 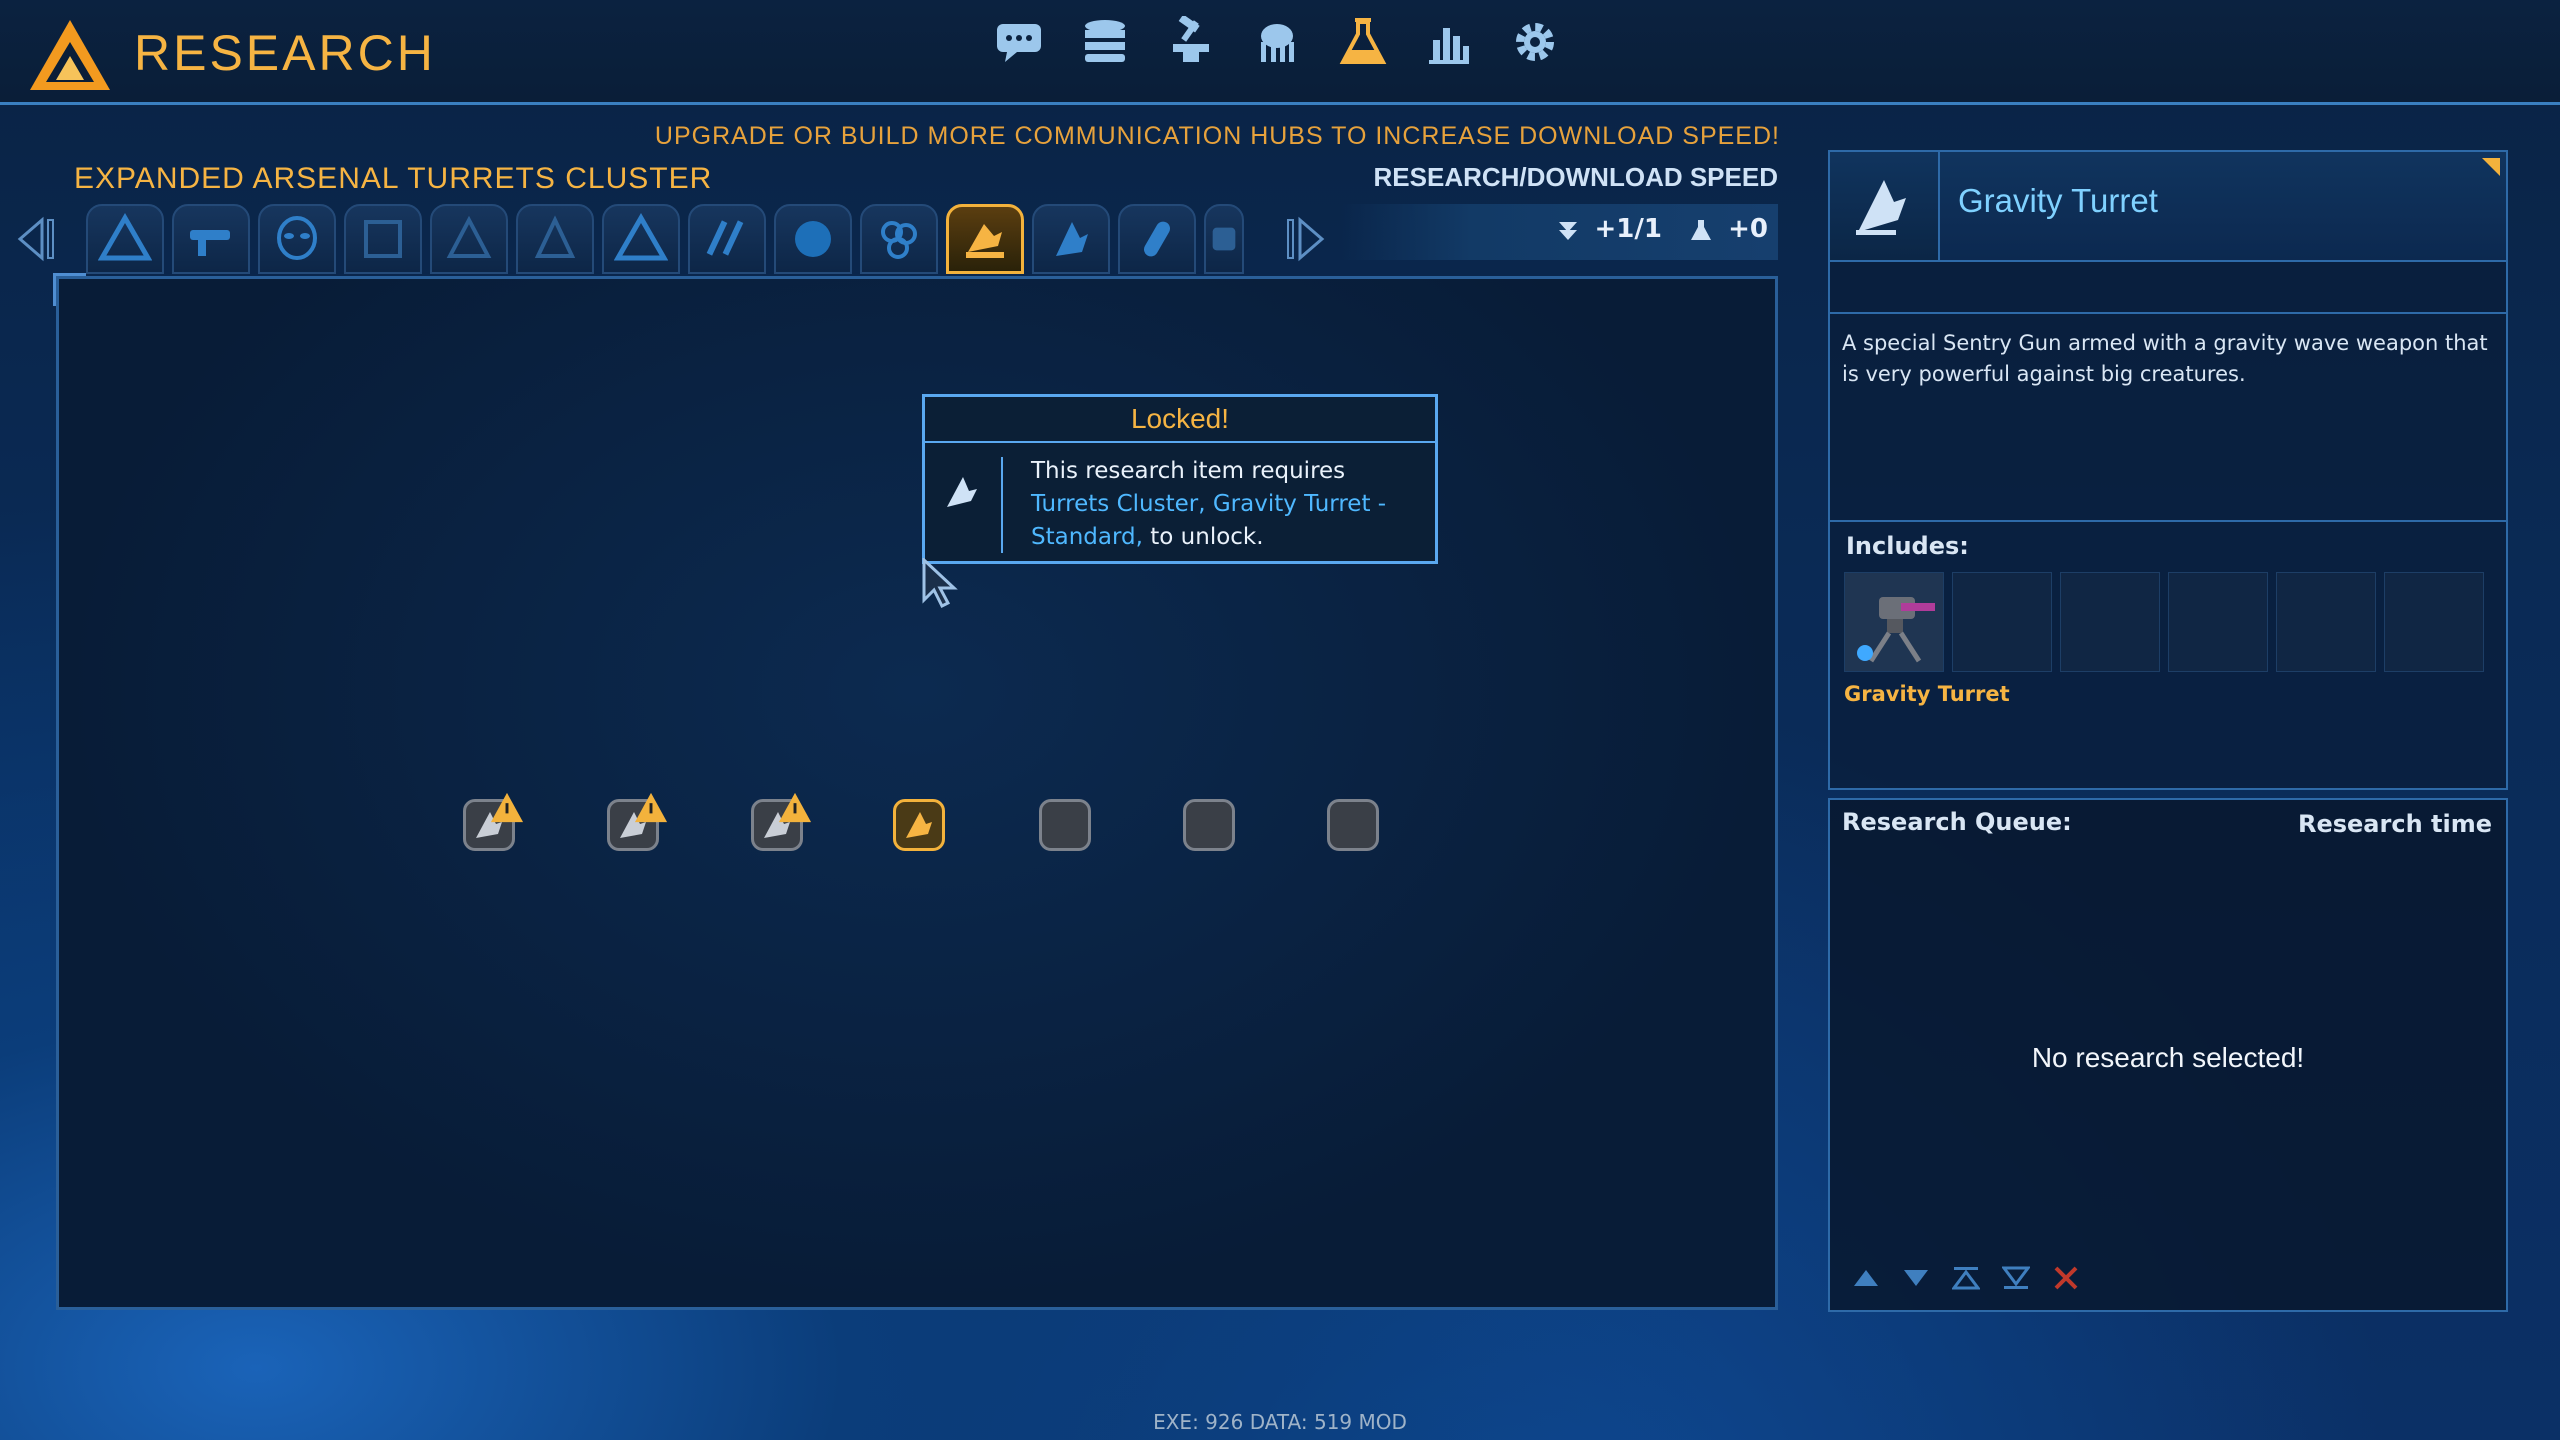 What do you see at coordinates (393, 178) in the screenshot?
I see `cluster-title: EXPANDED ARSENAL TURRETS CLUSTER` at bounding box center [393, 178].